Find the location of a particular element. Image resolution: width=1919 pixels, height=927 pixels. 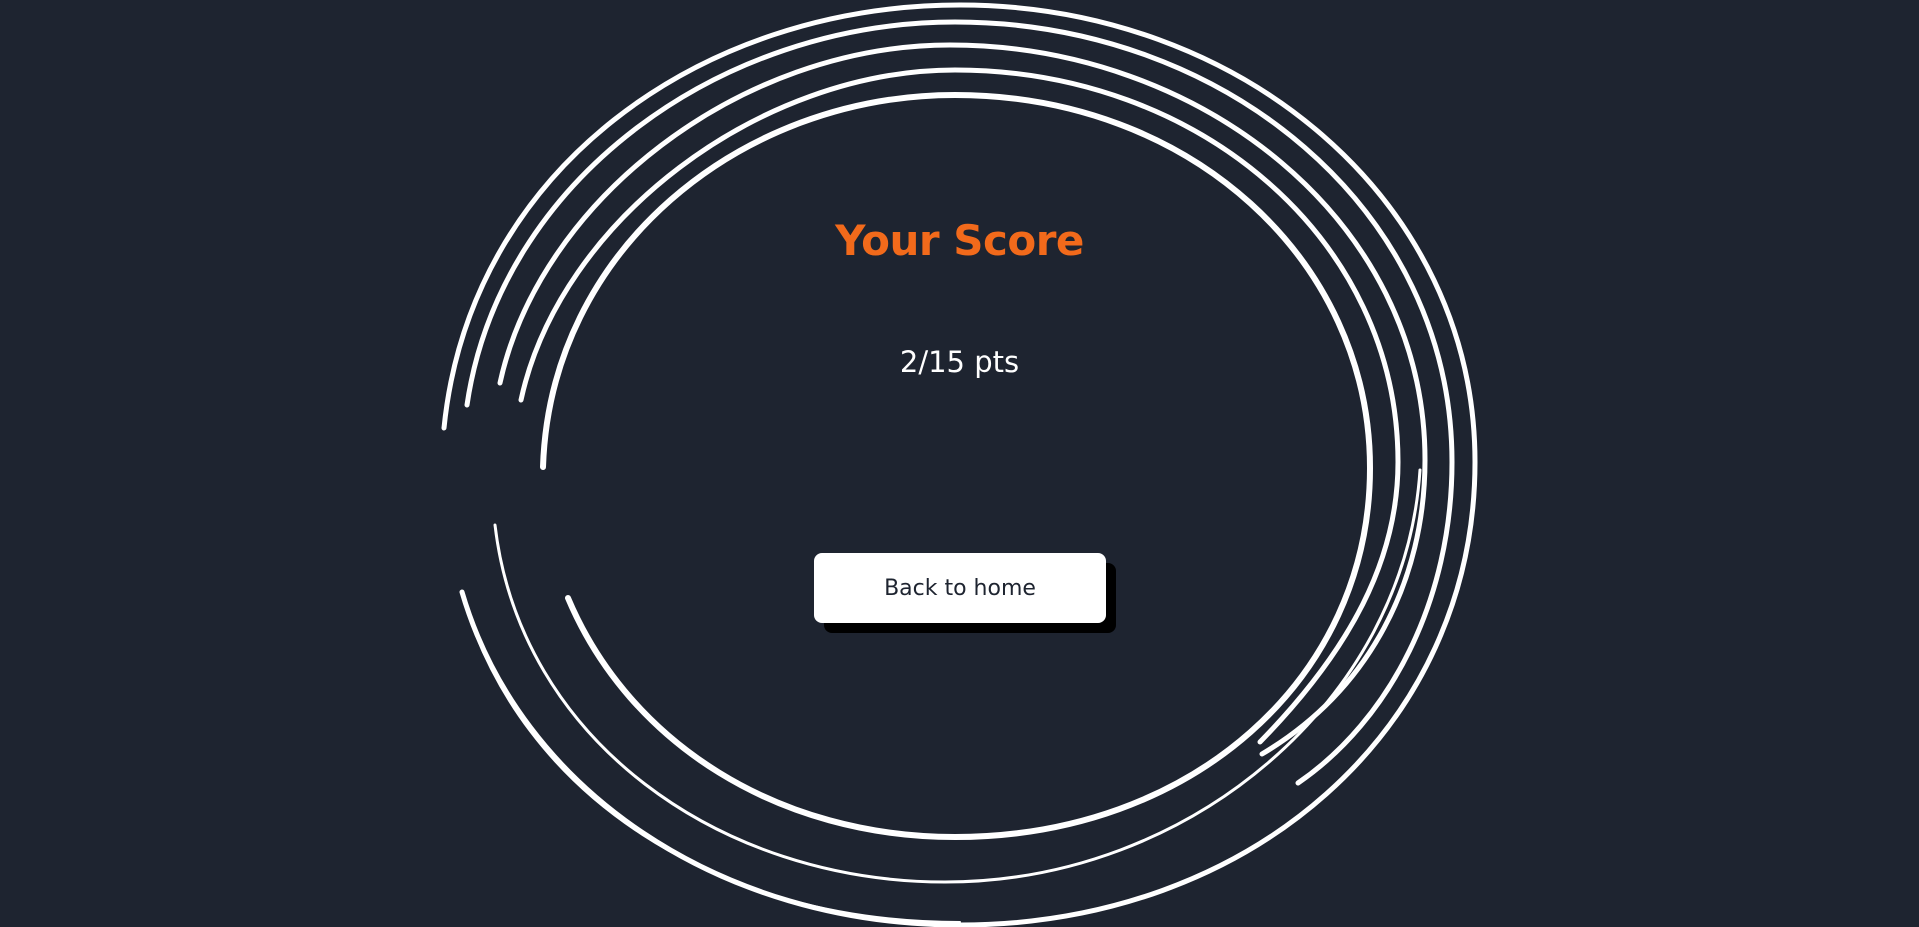

score-value: 2/15 pts is located at coordinates (959, 362).